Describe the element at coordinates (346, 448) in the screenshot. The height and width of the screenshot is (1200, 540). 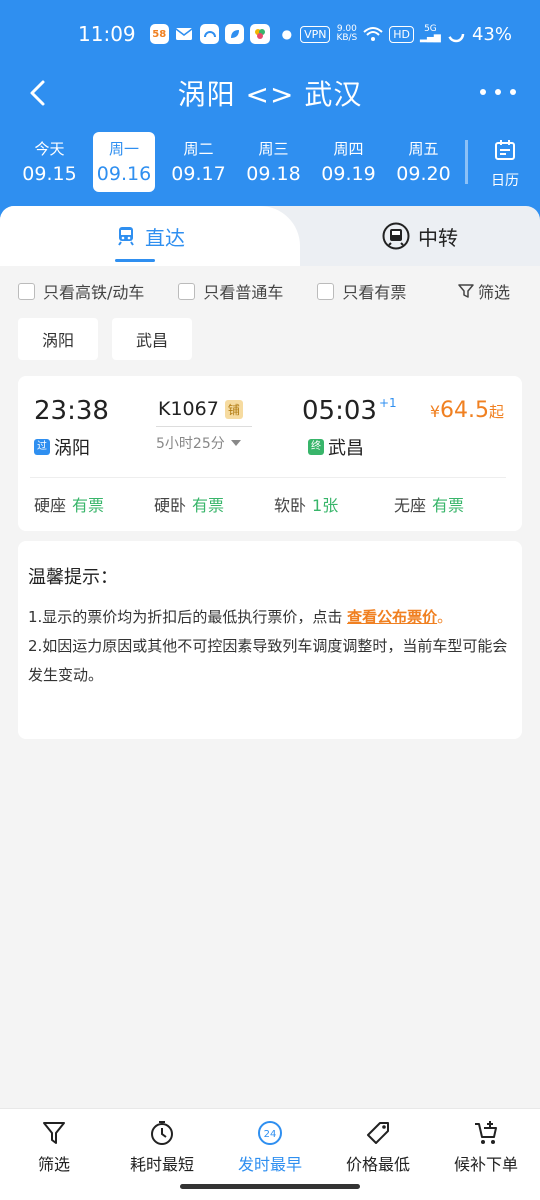
I see `arrival-station-name: 武昌` at that location.